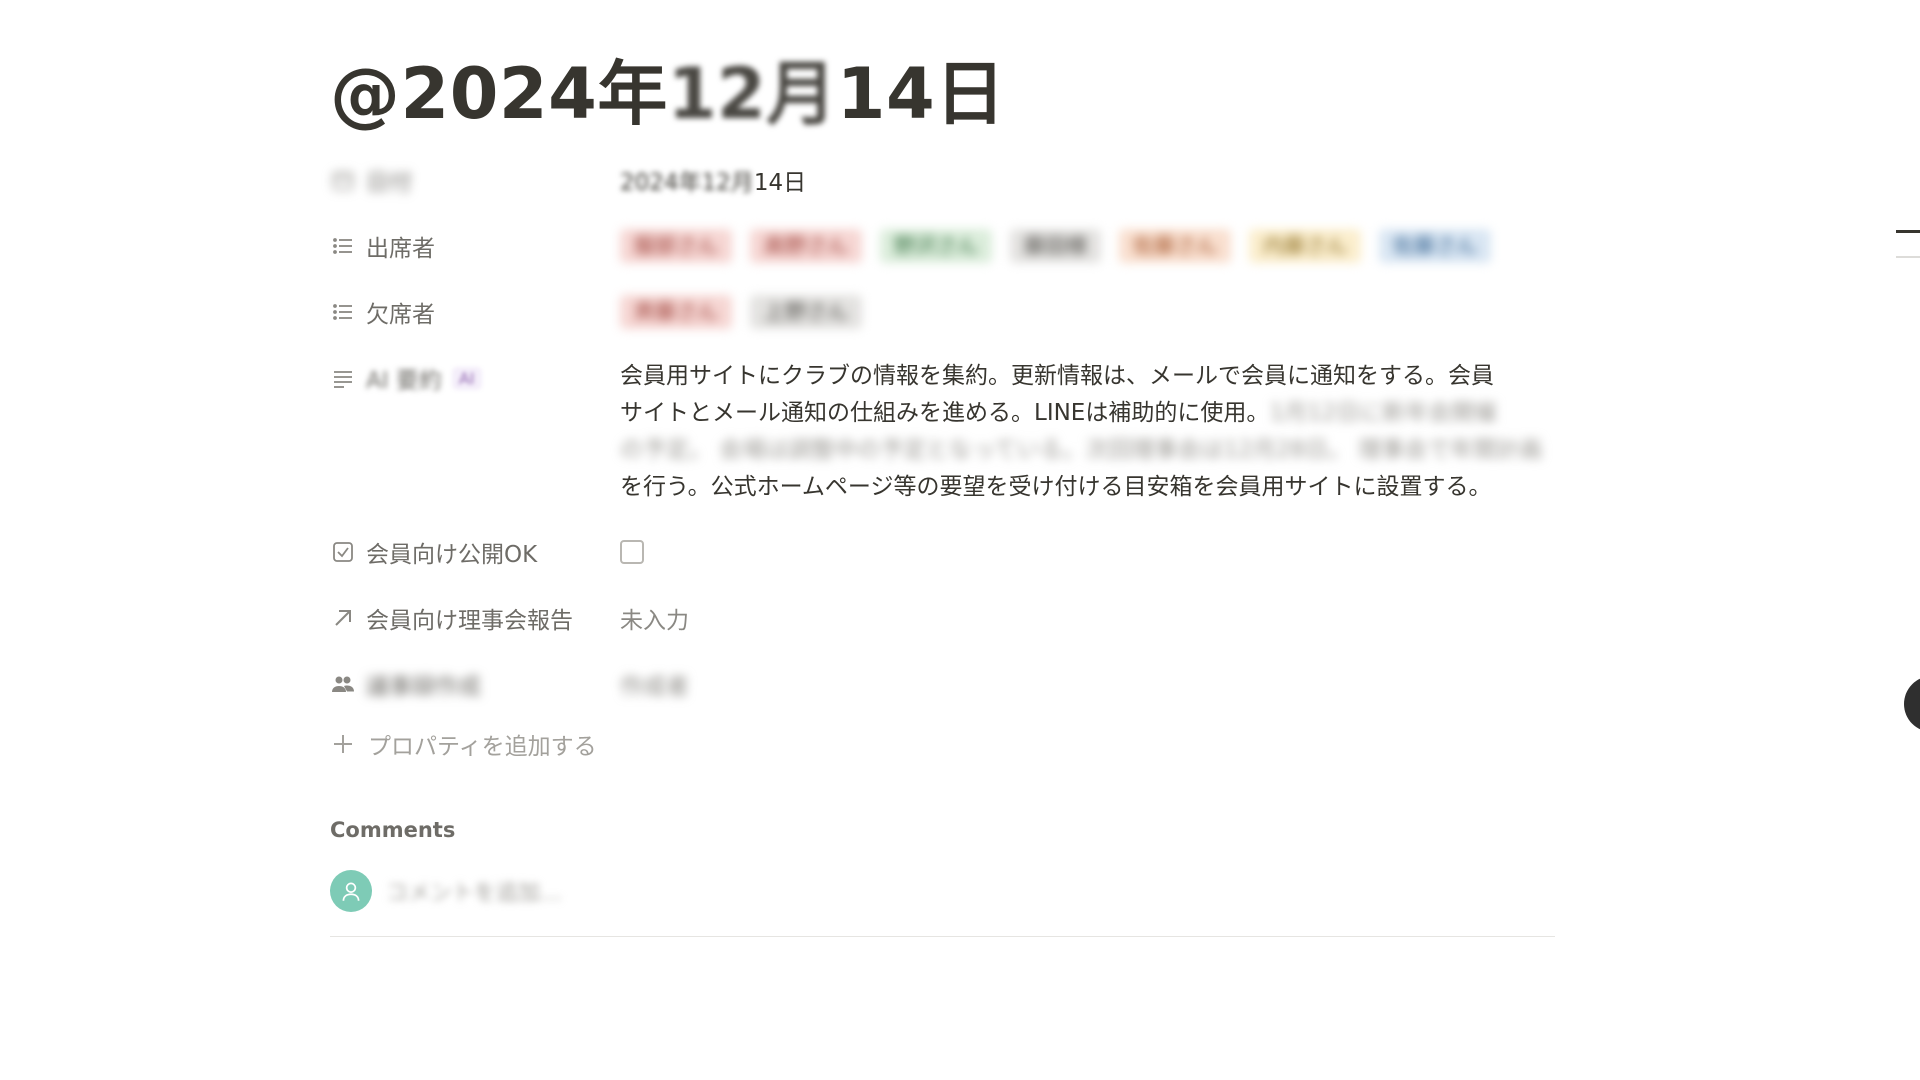 This screenshot has height=1080, width=1920. Describe the element at coordinates (343, 180) in the screenshot. I see `calendar-icon` at that location.